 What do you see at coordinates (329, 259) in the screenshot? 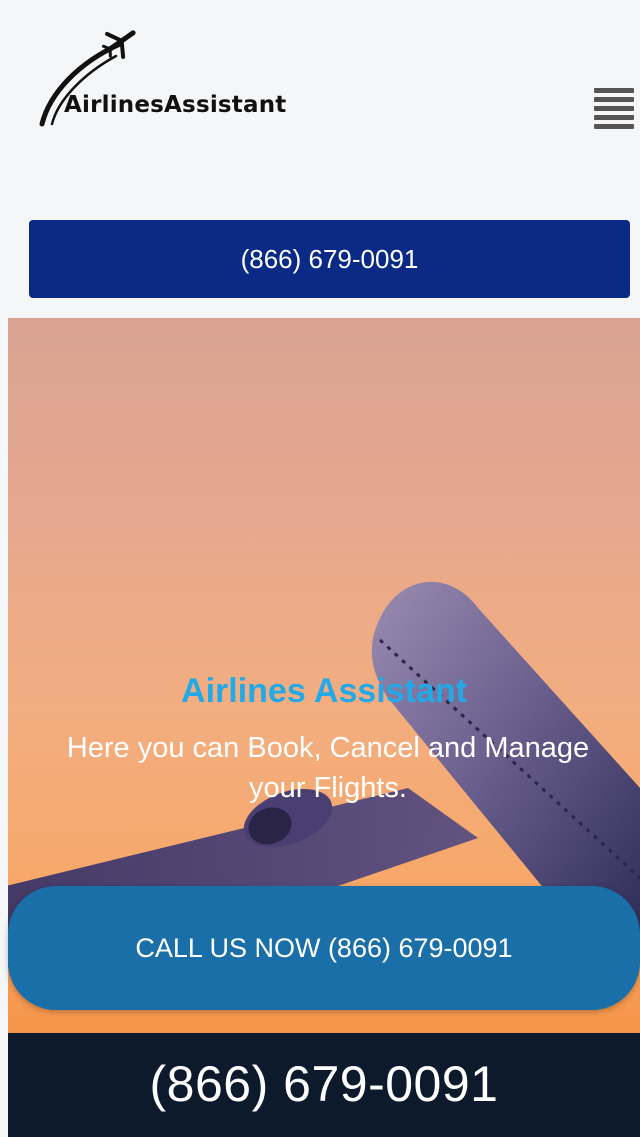
I see `call-phone-button: (866) 679-0091` at bounding box center [329, 259].